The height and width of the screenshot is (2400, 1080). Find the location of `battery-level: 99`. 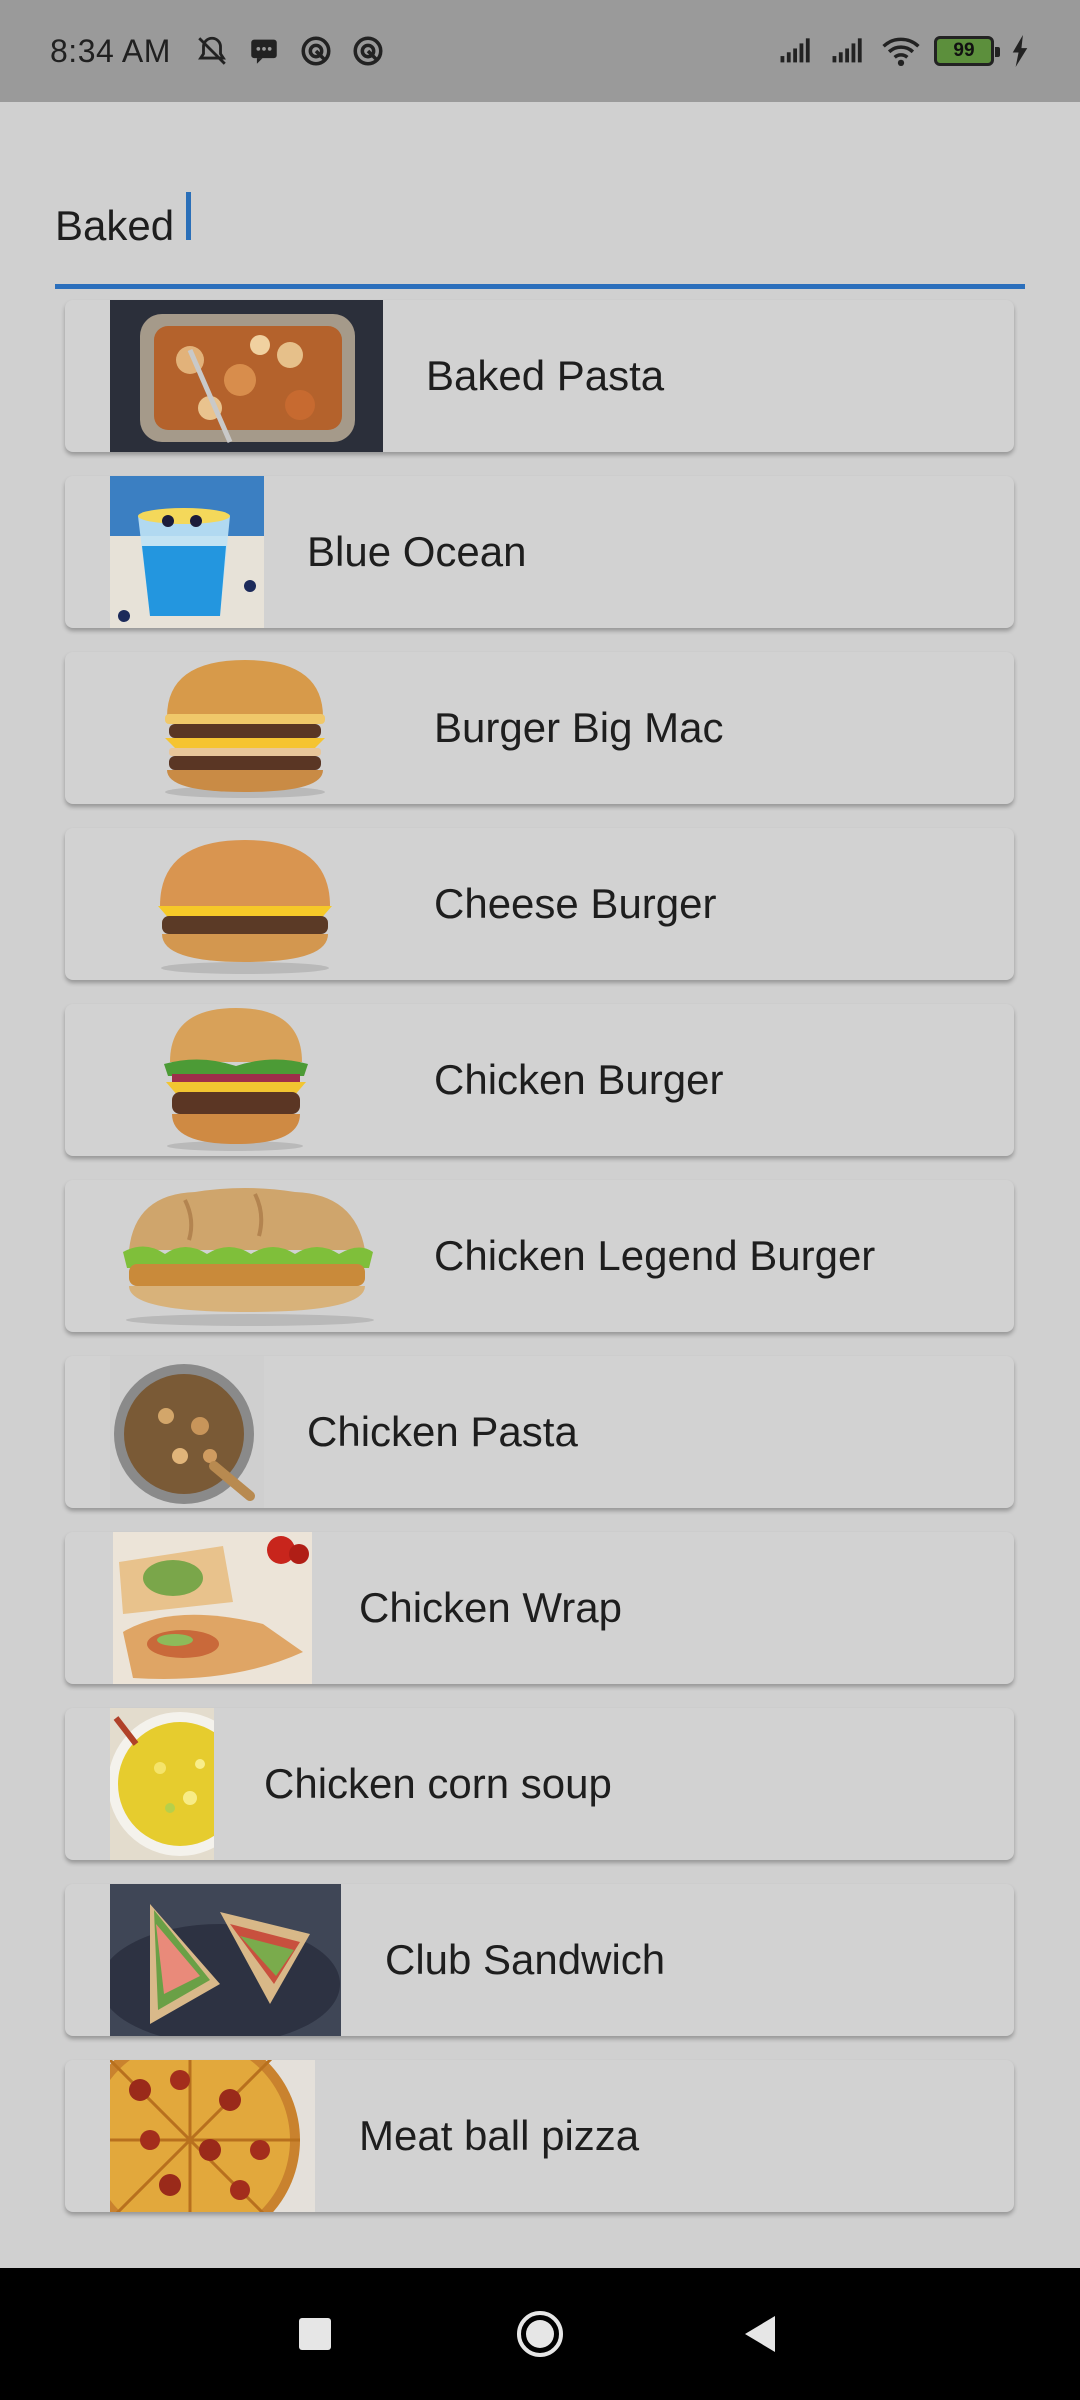

battery-level: 99 is located at coordinates (964, 50).